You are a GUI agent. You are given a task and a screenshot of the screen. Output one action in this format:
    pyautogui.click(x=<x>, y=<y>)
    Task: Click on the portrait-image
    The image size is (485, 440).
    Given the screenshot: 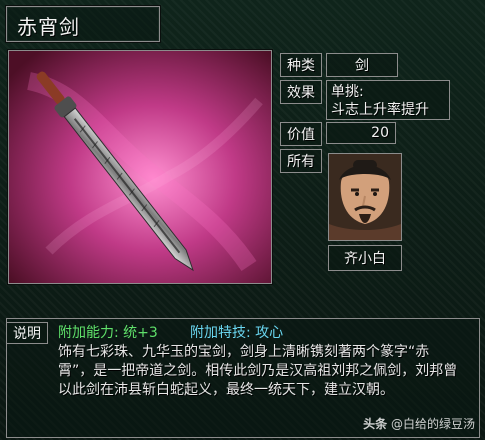 What is the action you would take?
    pyautogui.click(x=365, y=197)
    